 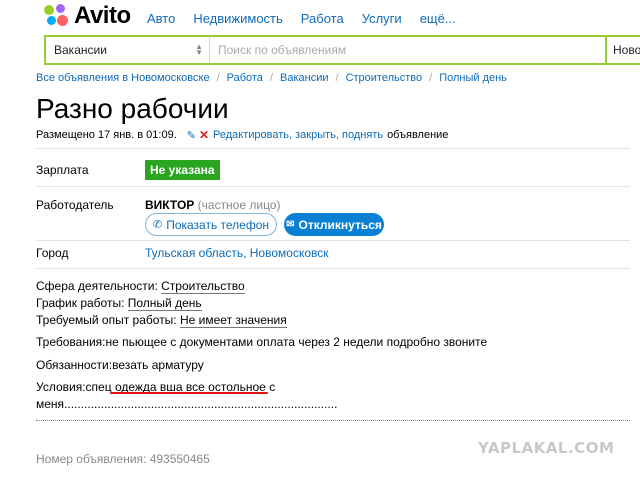 I want to click on param-value: Полный день, so click(x=164, y=303).